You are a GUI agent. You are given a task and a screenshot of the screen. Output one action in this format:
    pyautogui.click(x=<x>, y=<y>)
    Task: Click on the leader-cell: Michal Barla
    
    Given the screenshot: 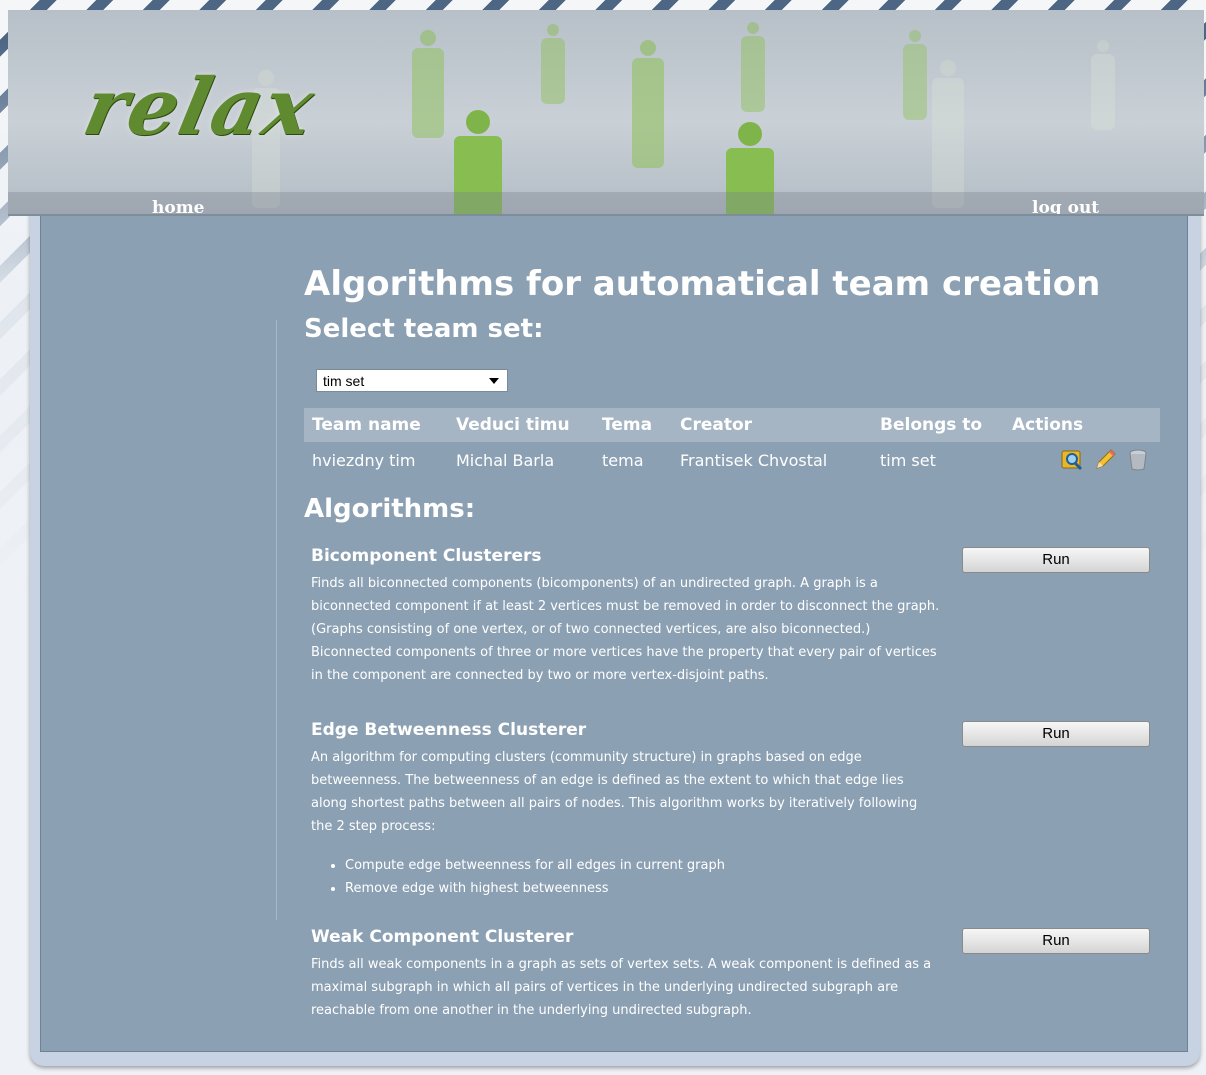 What is the action you would take?
    pyautogui.click(x=505, y=460)
    